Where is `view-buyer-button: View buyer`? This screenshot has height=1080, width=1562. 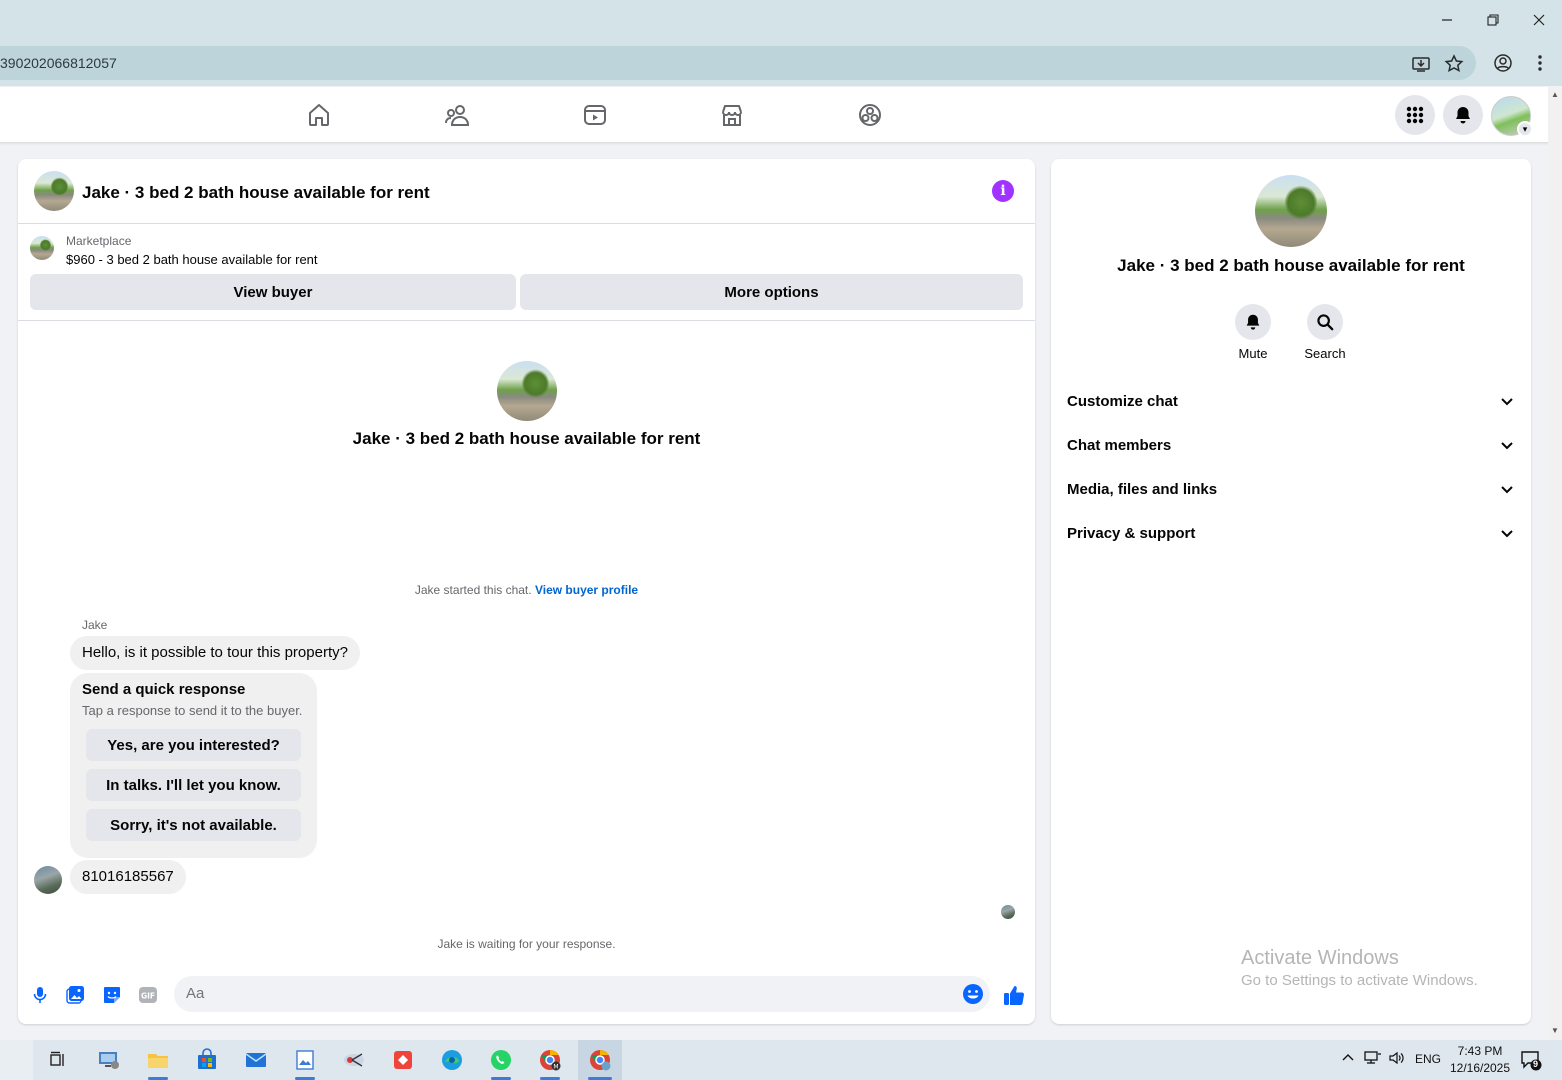 view-buyer-button: View buyer is located at coordinates (273, 292).